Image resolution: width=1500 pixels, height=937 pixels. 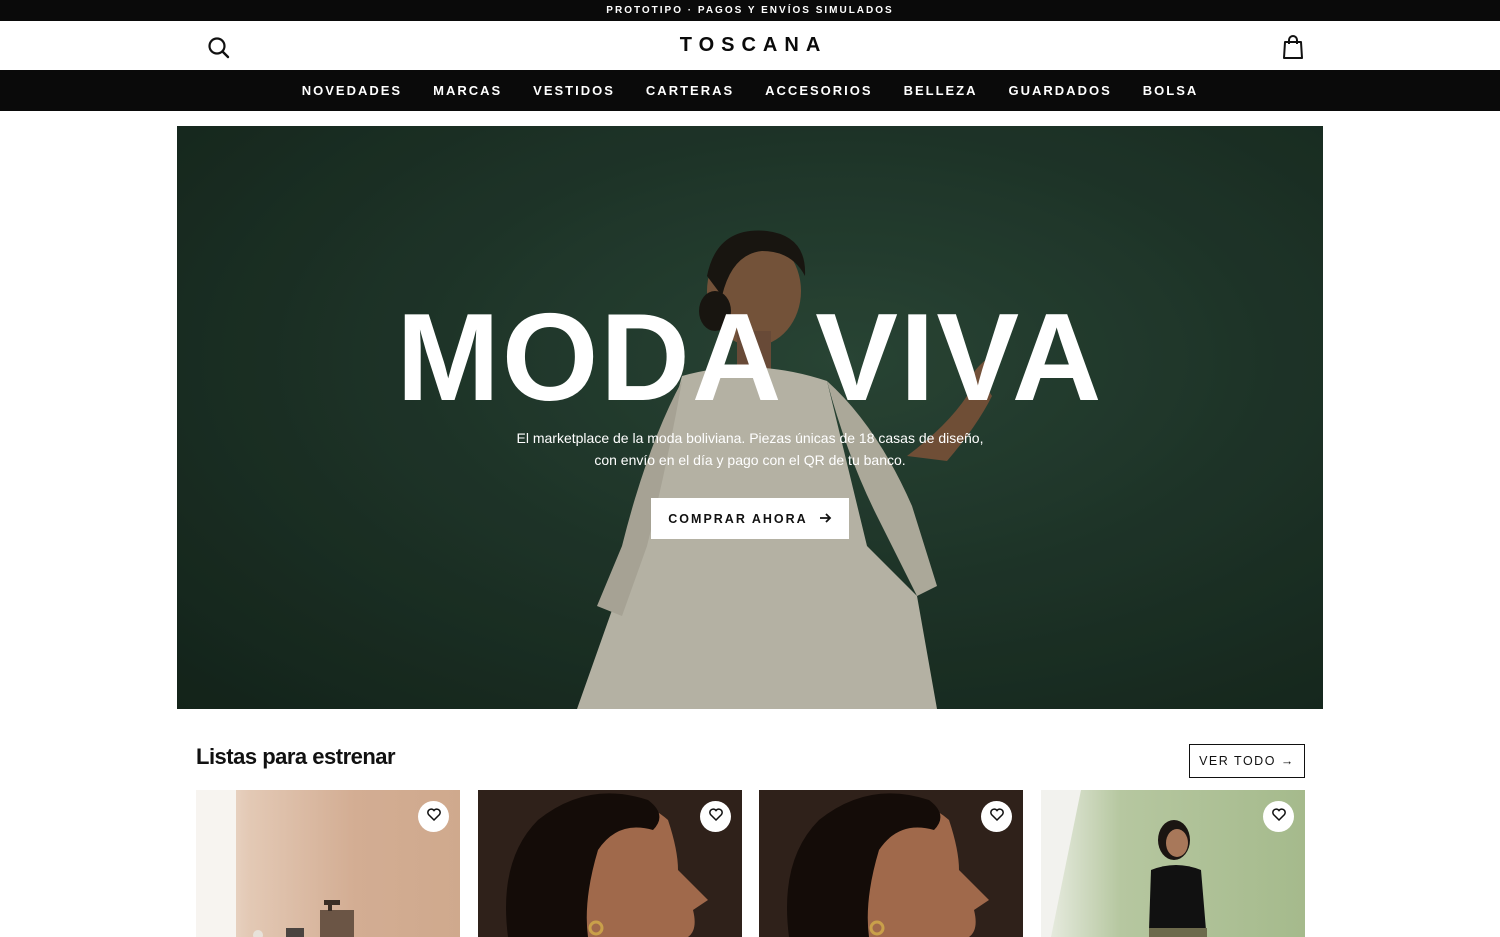 I want to click on brand-logo: TOSCANA, so click(x=750, y=45).